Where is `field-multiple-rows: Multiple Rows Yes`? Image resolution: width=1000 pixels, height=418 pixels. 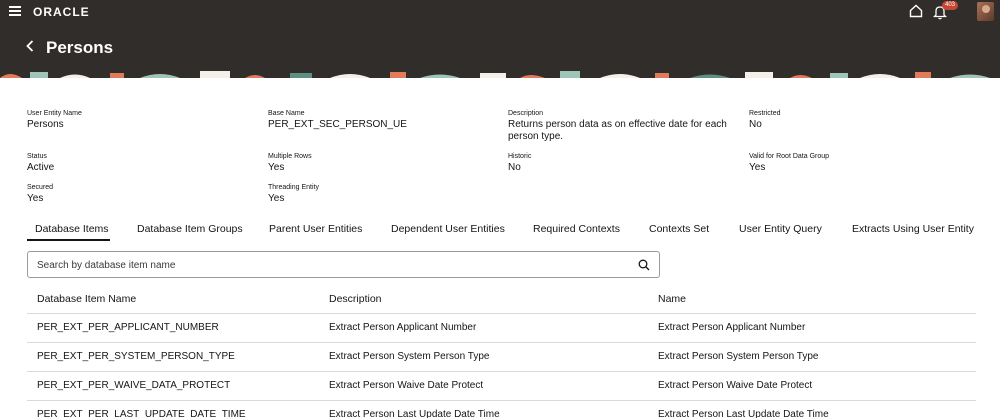 field-multiple-rows: Multiple Rows Yes is located at coordinates (290, 163).